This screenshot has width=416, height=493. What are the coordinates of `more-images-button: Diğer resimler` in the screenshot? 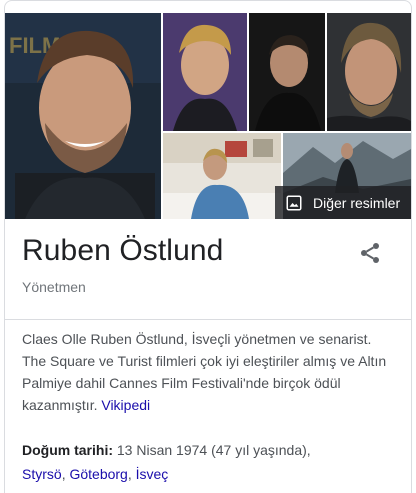 It's located at (343, 202).